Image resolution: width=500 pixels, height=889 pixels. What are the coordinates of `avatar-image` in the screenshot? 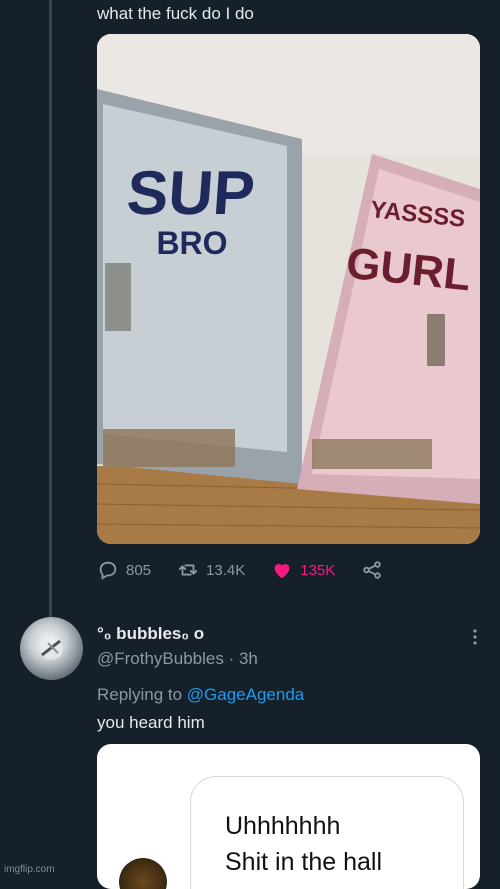 It's located at (51, 648).